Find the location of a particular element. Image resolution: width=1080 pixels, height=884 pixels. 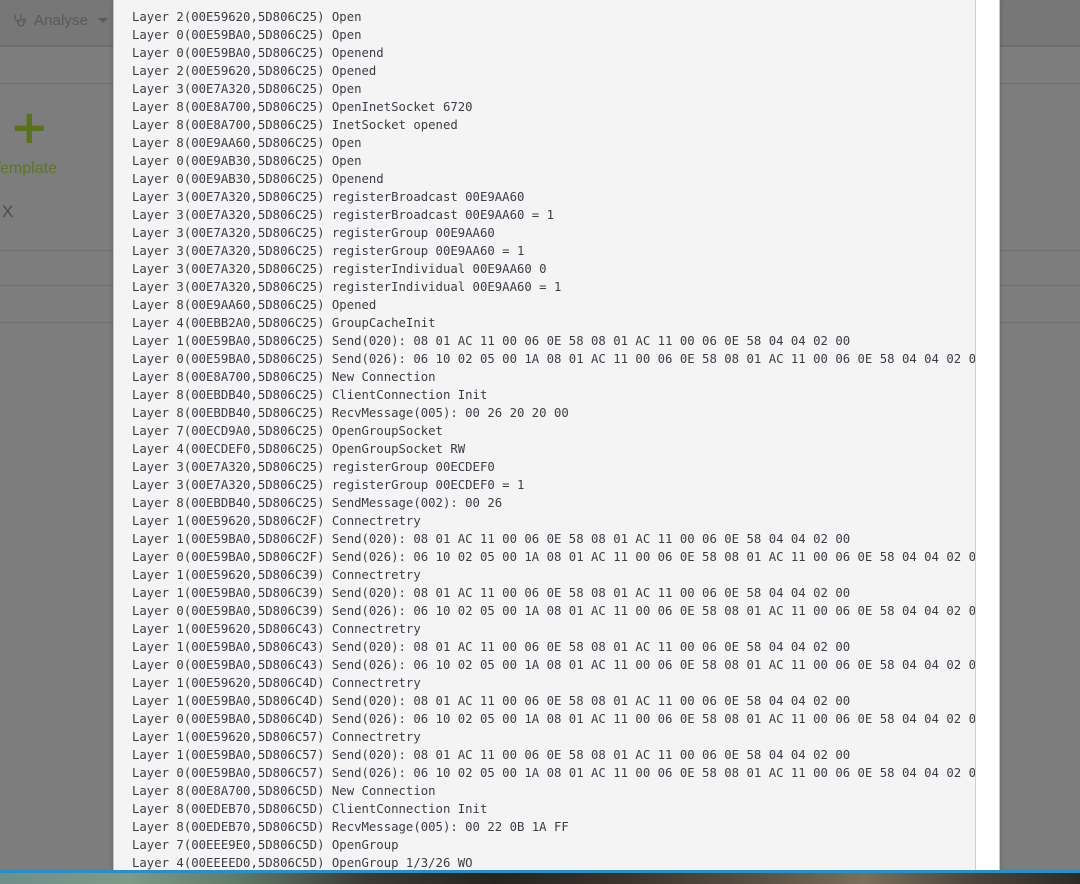

log-line: Layer 2(00E59620,5D806C25) Open is located at coordinates (247, 17).